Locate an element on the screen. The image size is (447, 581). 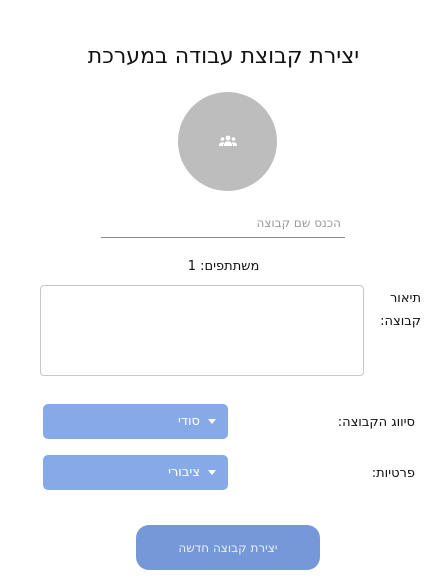
group-avatar is located at coordinates (227, 141).